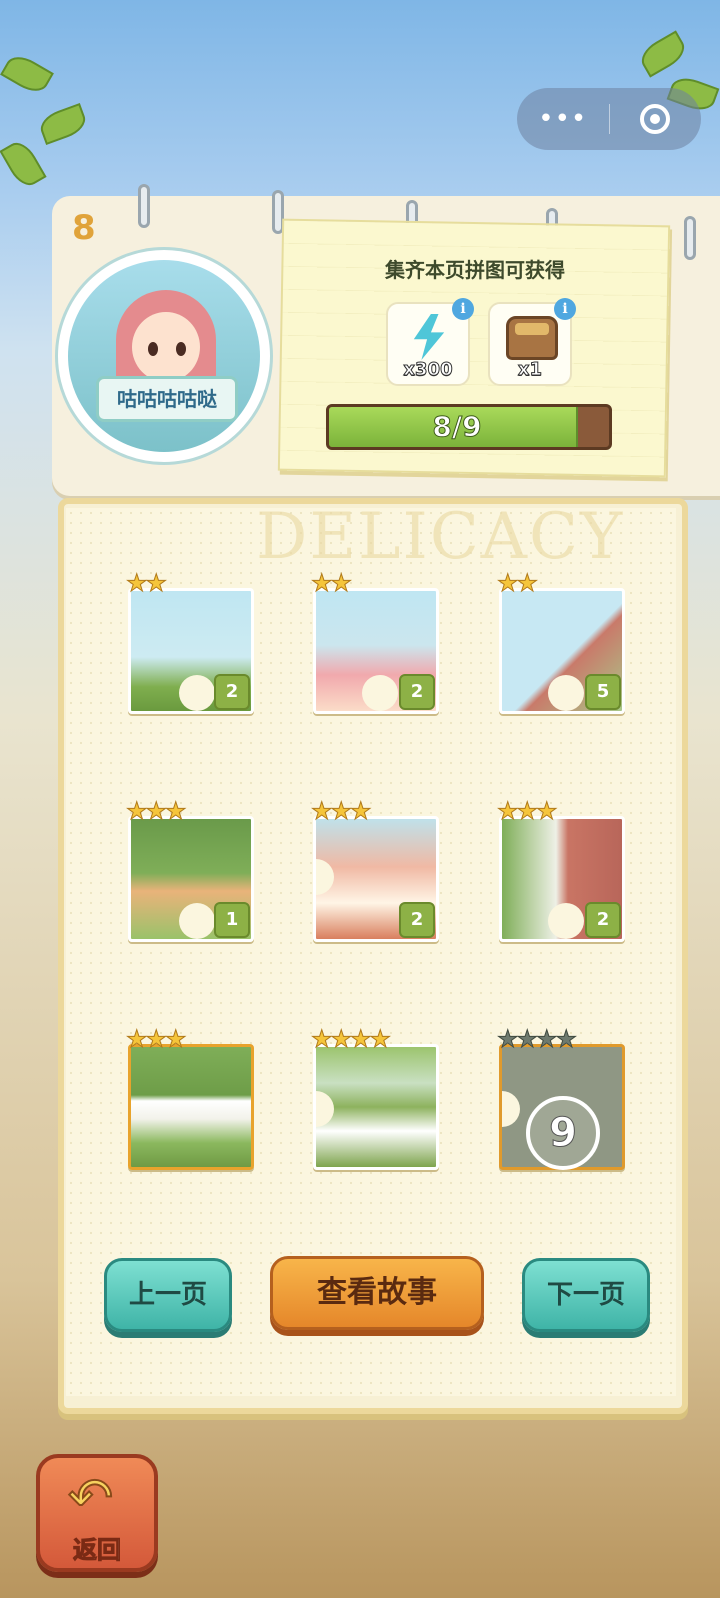 Image resolution: width=720 pixels, height=1598 pixels. What do you see at coordinates (603, 692) in the screenshot?
I see `piece-count-badge: 5` at bounding box center [603, 692].